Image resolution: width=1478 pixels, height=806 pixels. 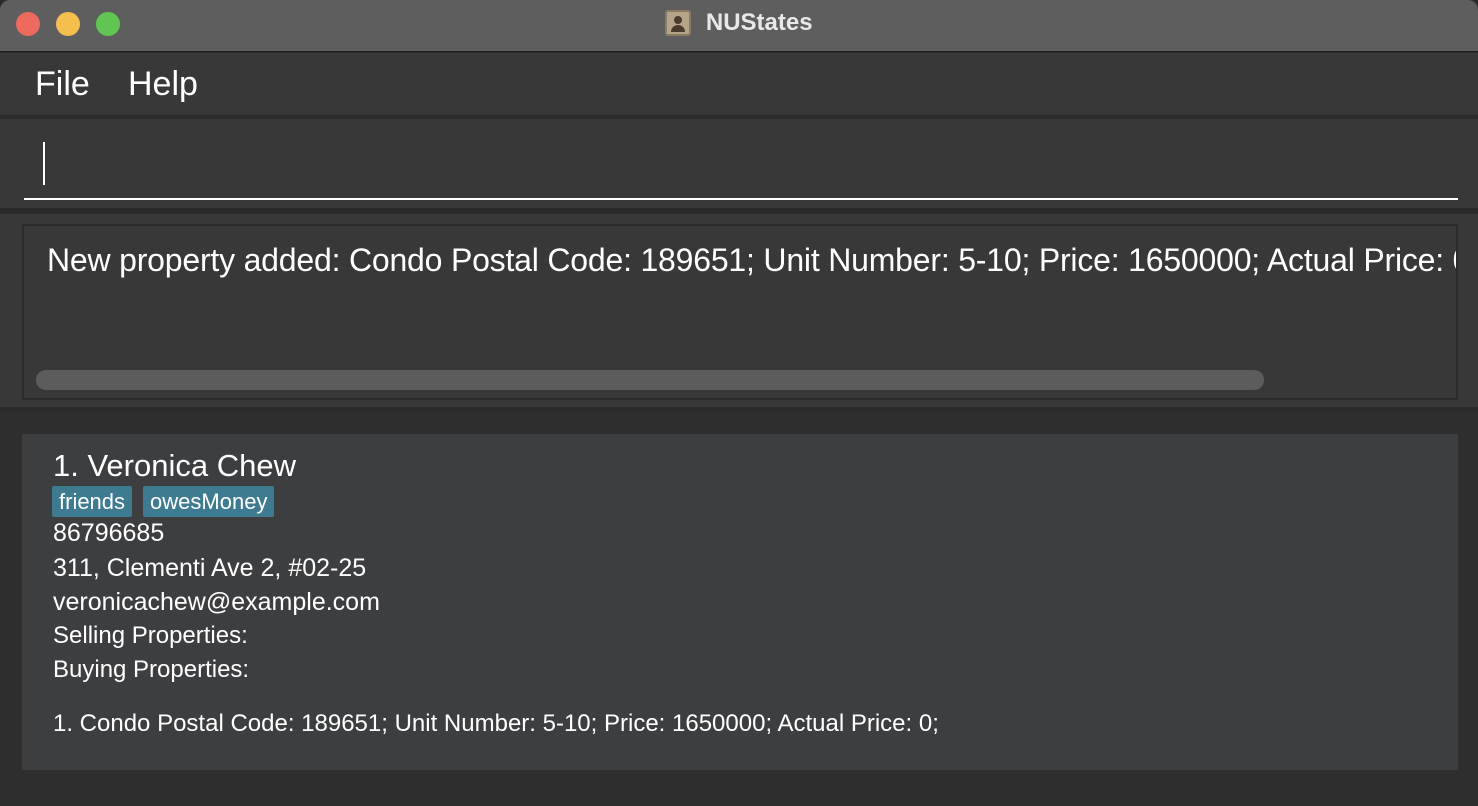 What do you see at coordinates (62, 84) in the screenshot?
I see `menu-file: File` at bounding box center [62, 84].